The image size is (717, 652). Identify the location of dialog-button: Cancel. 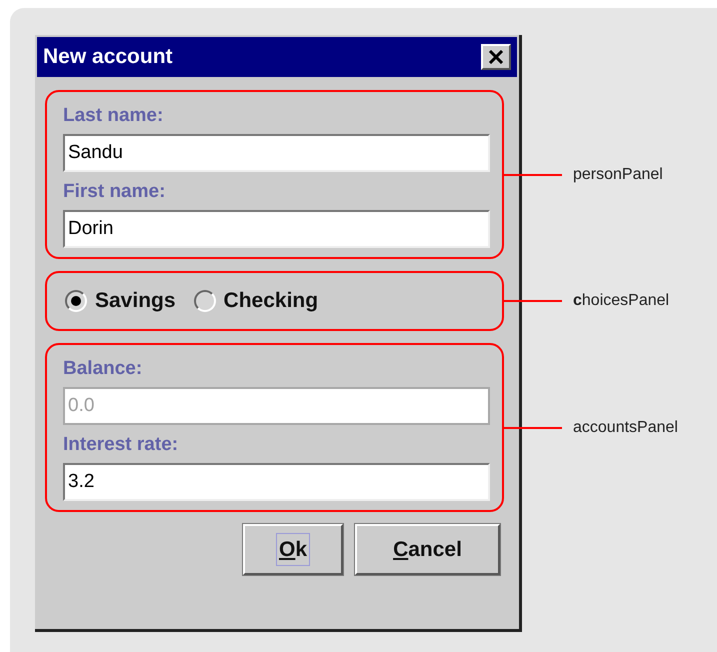
(427, 549).